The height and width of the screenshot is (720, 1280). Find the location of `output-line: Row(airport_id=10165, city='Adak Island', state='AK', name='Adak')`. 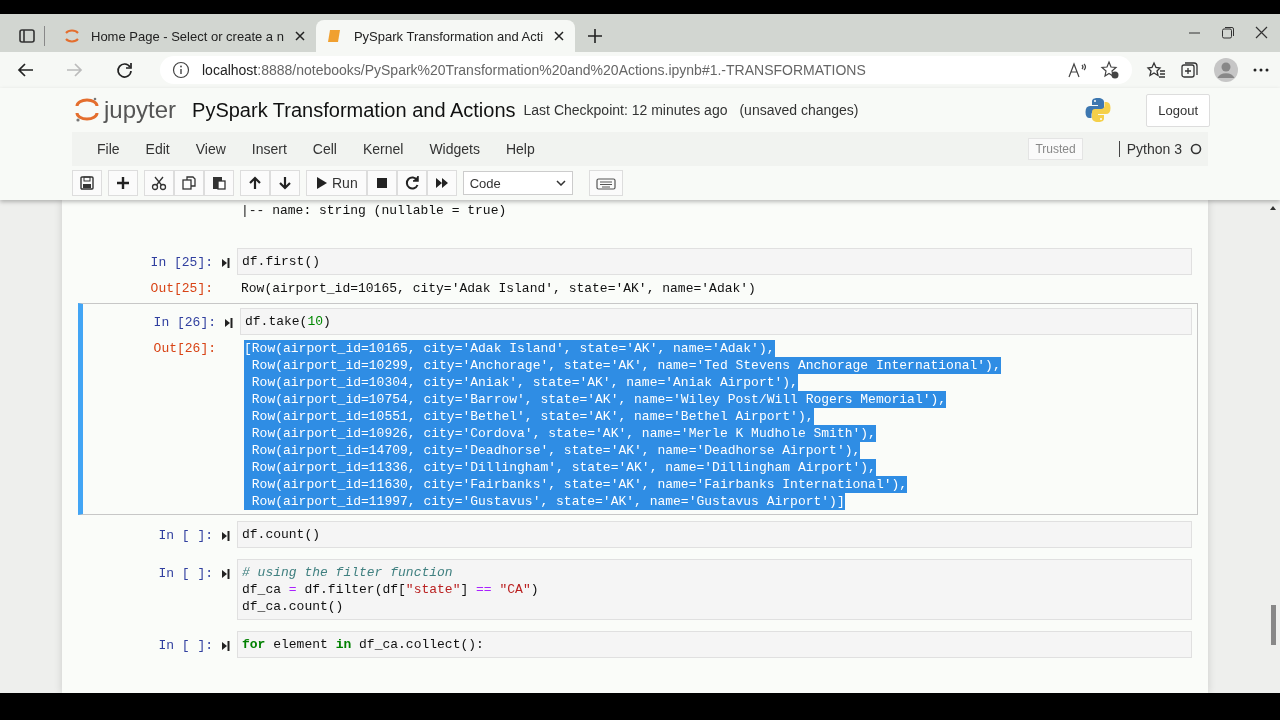

output-line: Row(airport_id=10165, city='Adak Island', state='AK', name='Adak') is located at coordinates (498, 288).